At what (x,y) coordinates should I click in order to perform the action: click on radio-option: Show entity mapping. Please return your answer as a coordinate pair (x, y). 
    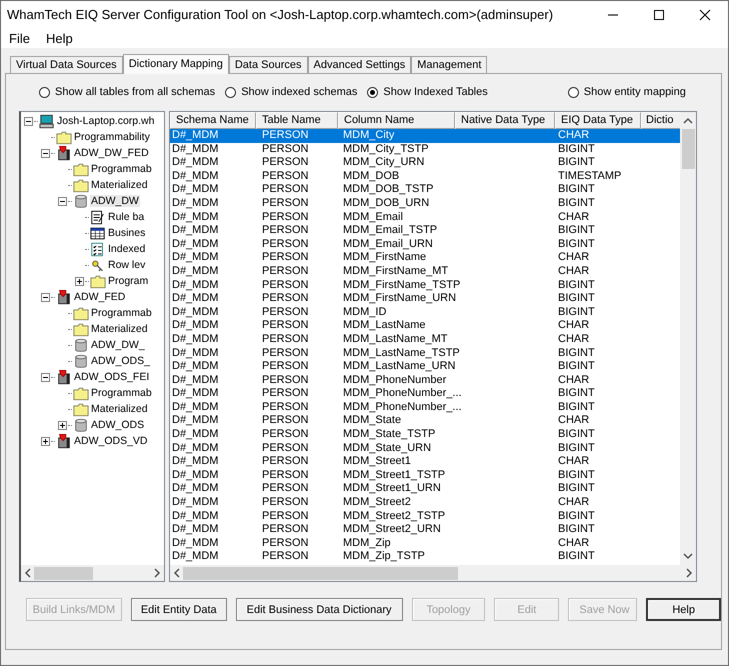
    Looking at the image, I should click on (627, 92).